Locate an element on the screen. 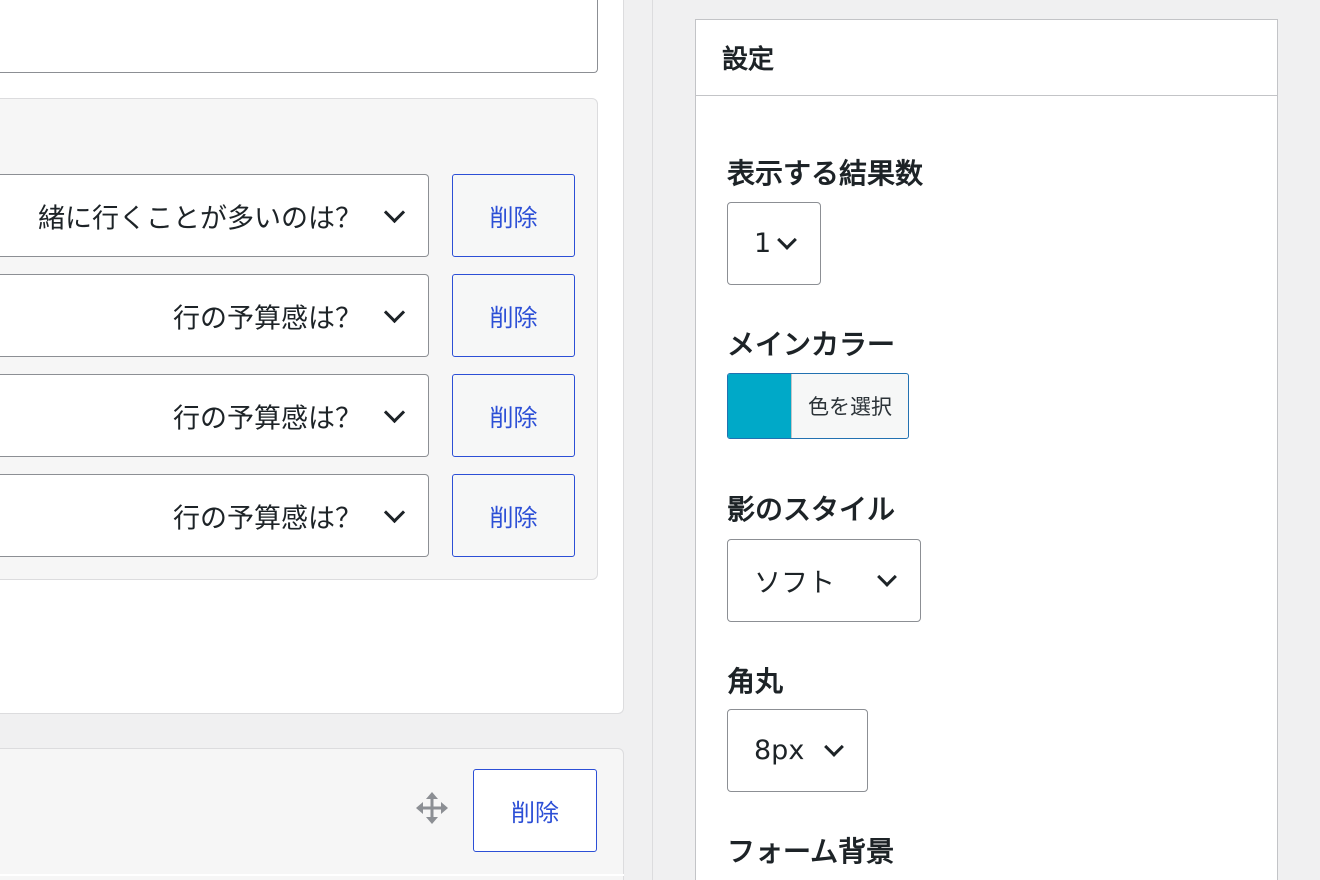 The image size is (1320, 880). question-select: 緒に行くことが多いのは？ is located at coordinates (214, 215).